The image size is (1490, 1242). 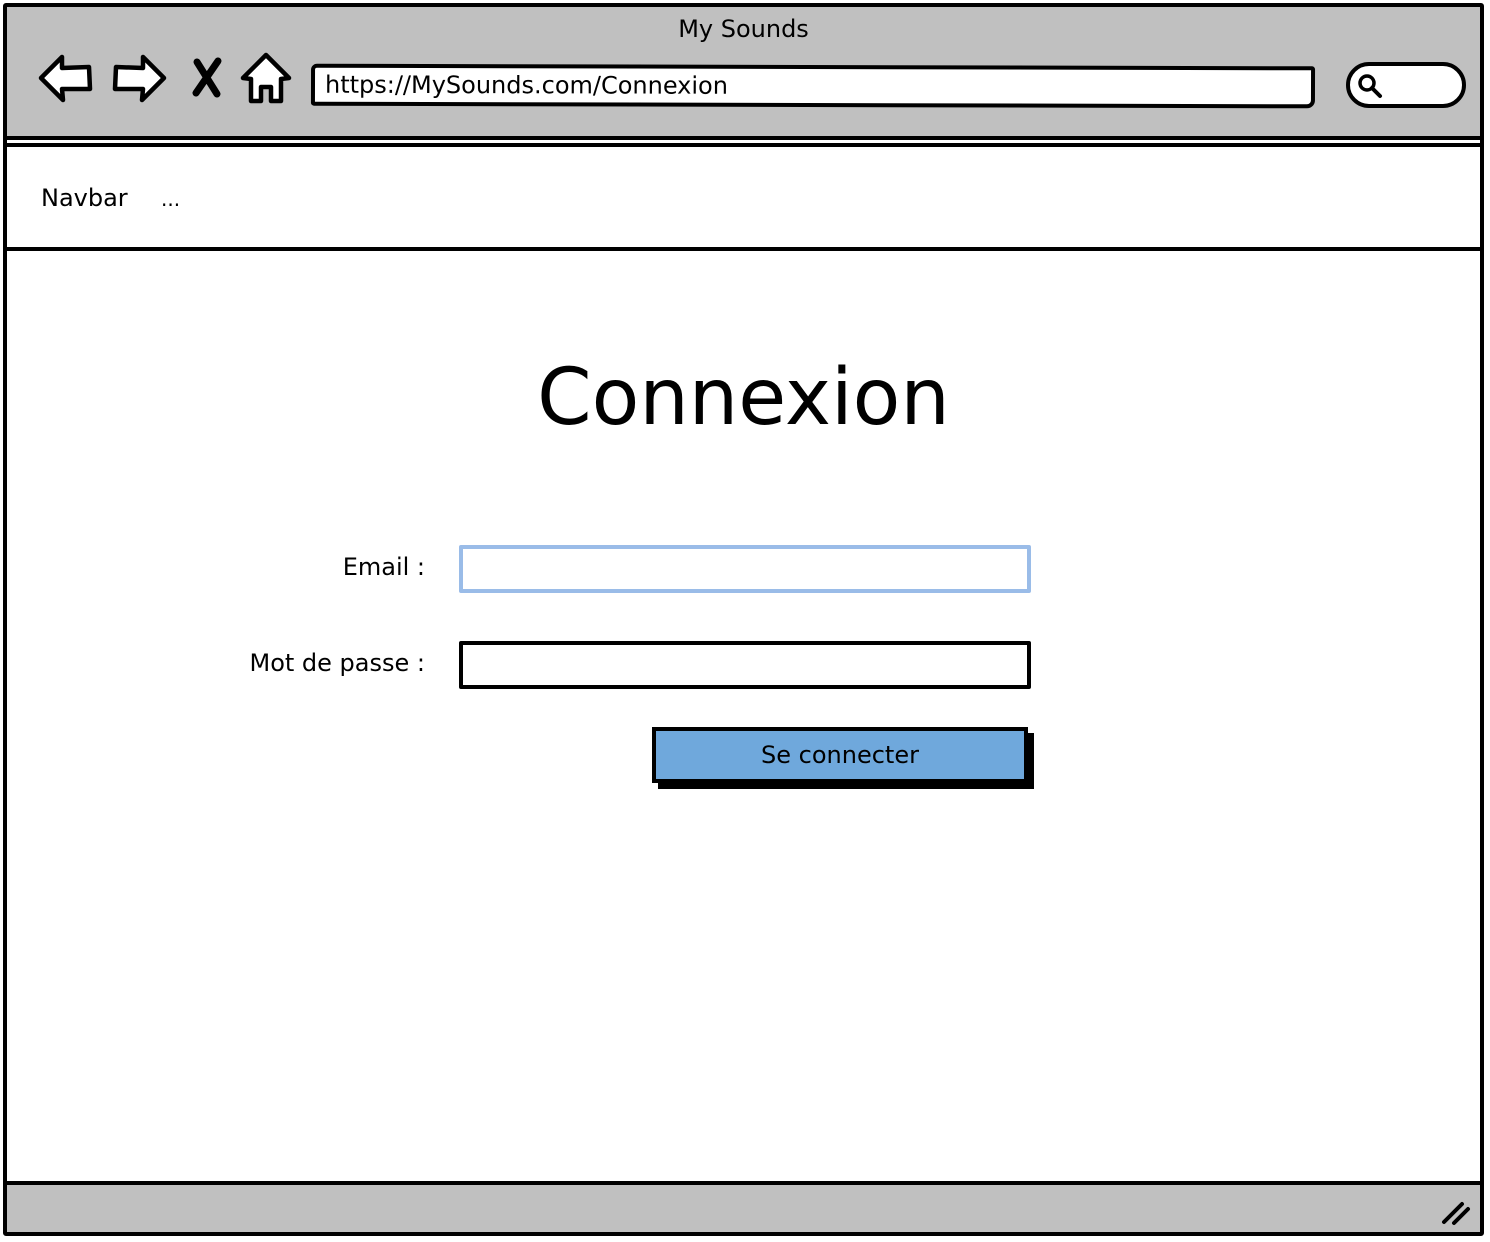 I want to click on forward-arrow-icon, so click(x=139, y=78).